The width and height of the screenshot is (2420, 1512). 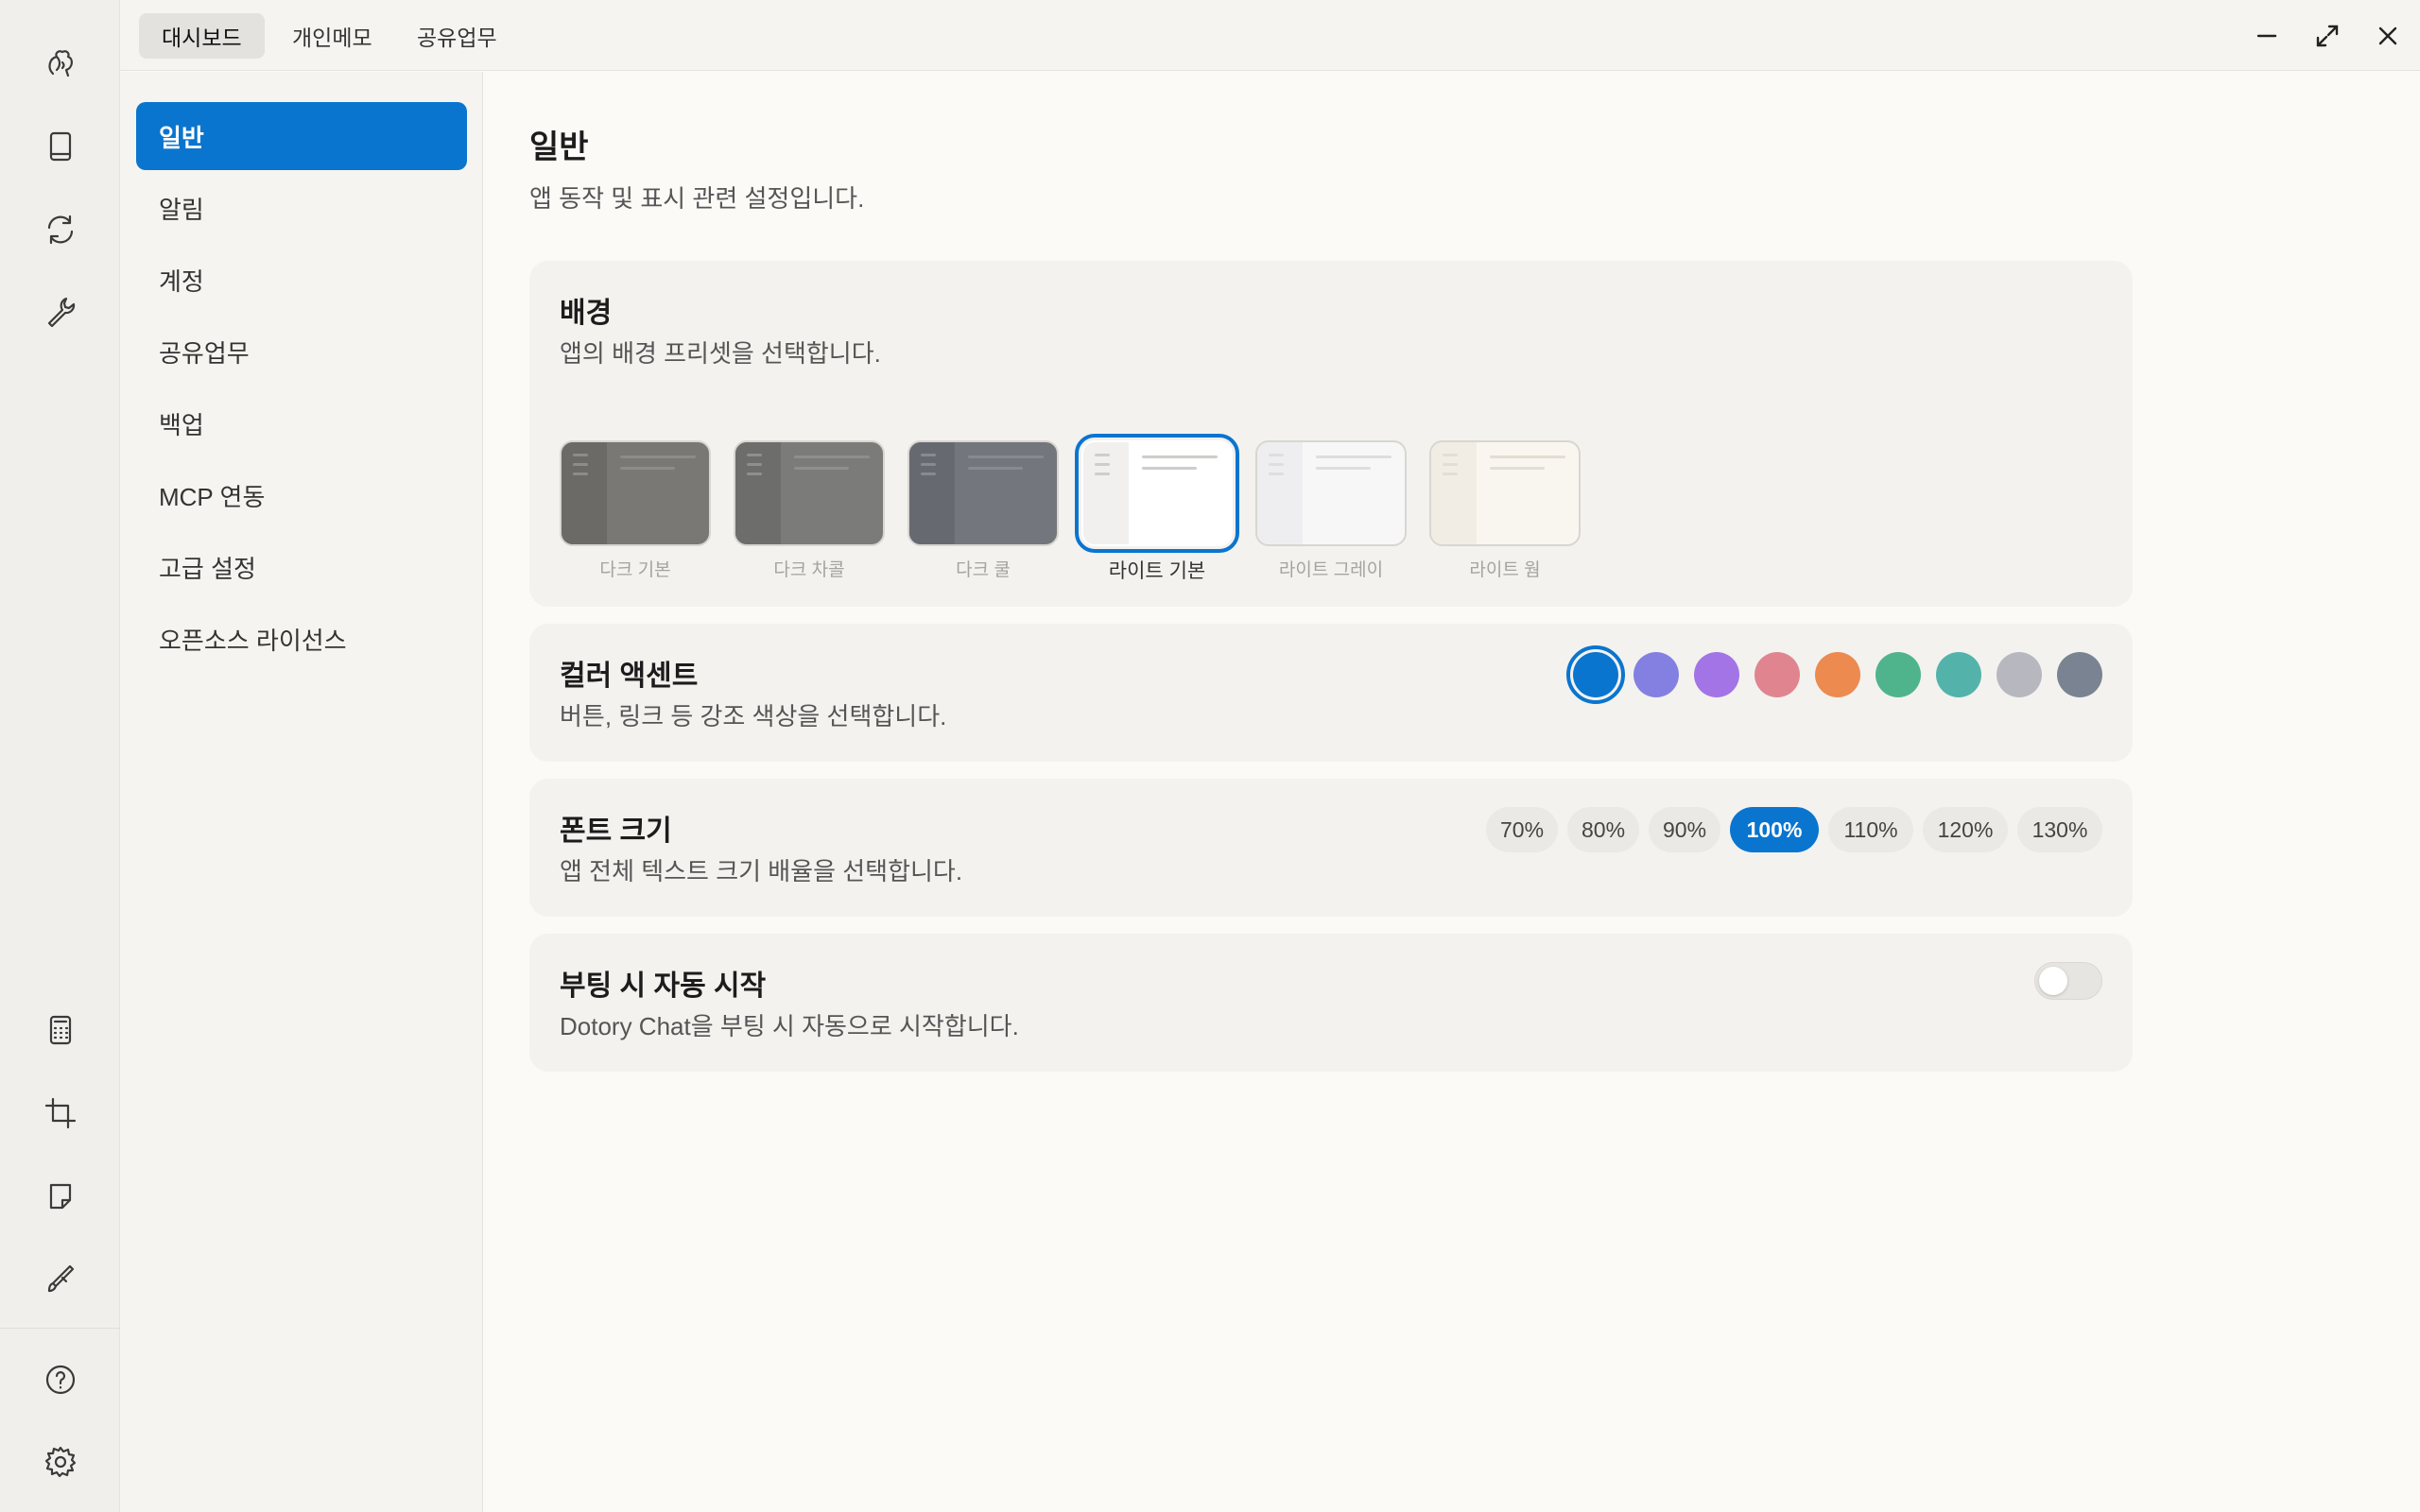 I want to click on minimize-button, so click(x=2267, y=36).